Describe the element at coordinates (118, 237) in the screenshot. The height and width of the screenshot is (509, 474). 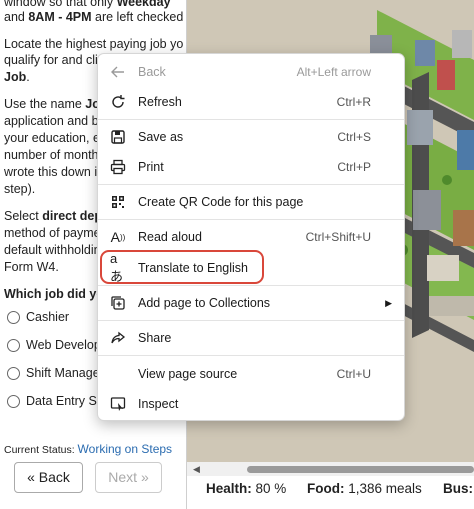
I see `read-aloud-icon: A))` at that location.